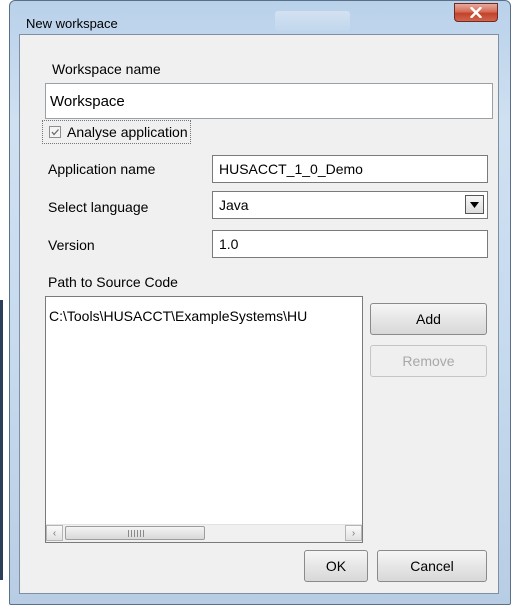 The width and height of the screenshot is (520, 611). I want to click on select-language-label: Select language, so click(98, 207).